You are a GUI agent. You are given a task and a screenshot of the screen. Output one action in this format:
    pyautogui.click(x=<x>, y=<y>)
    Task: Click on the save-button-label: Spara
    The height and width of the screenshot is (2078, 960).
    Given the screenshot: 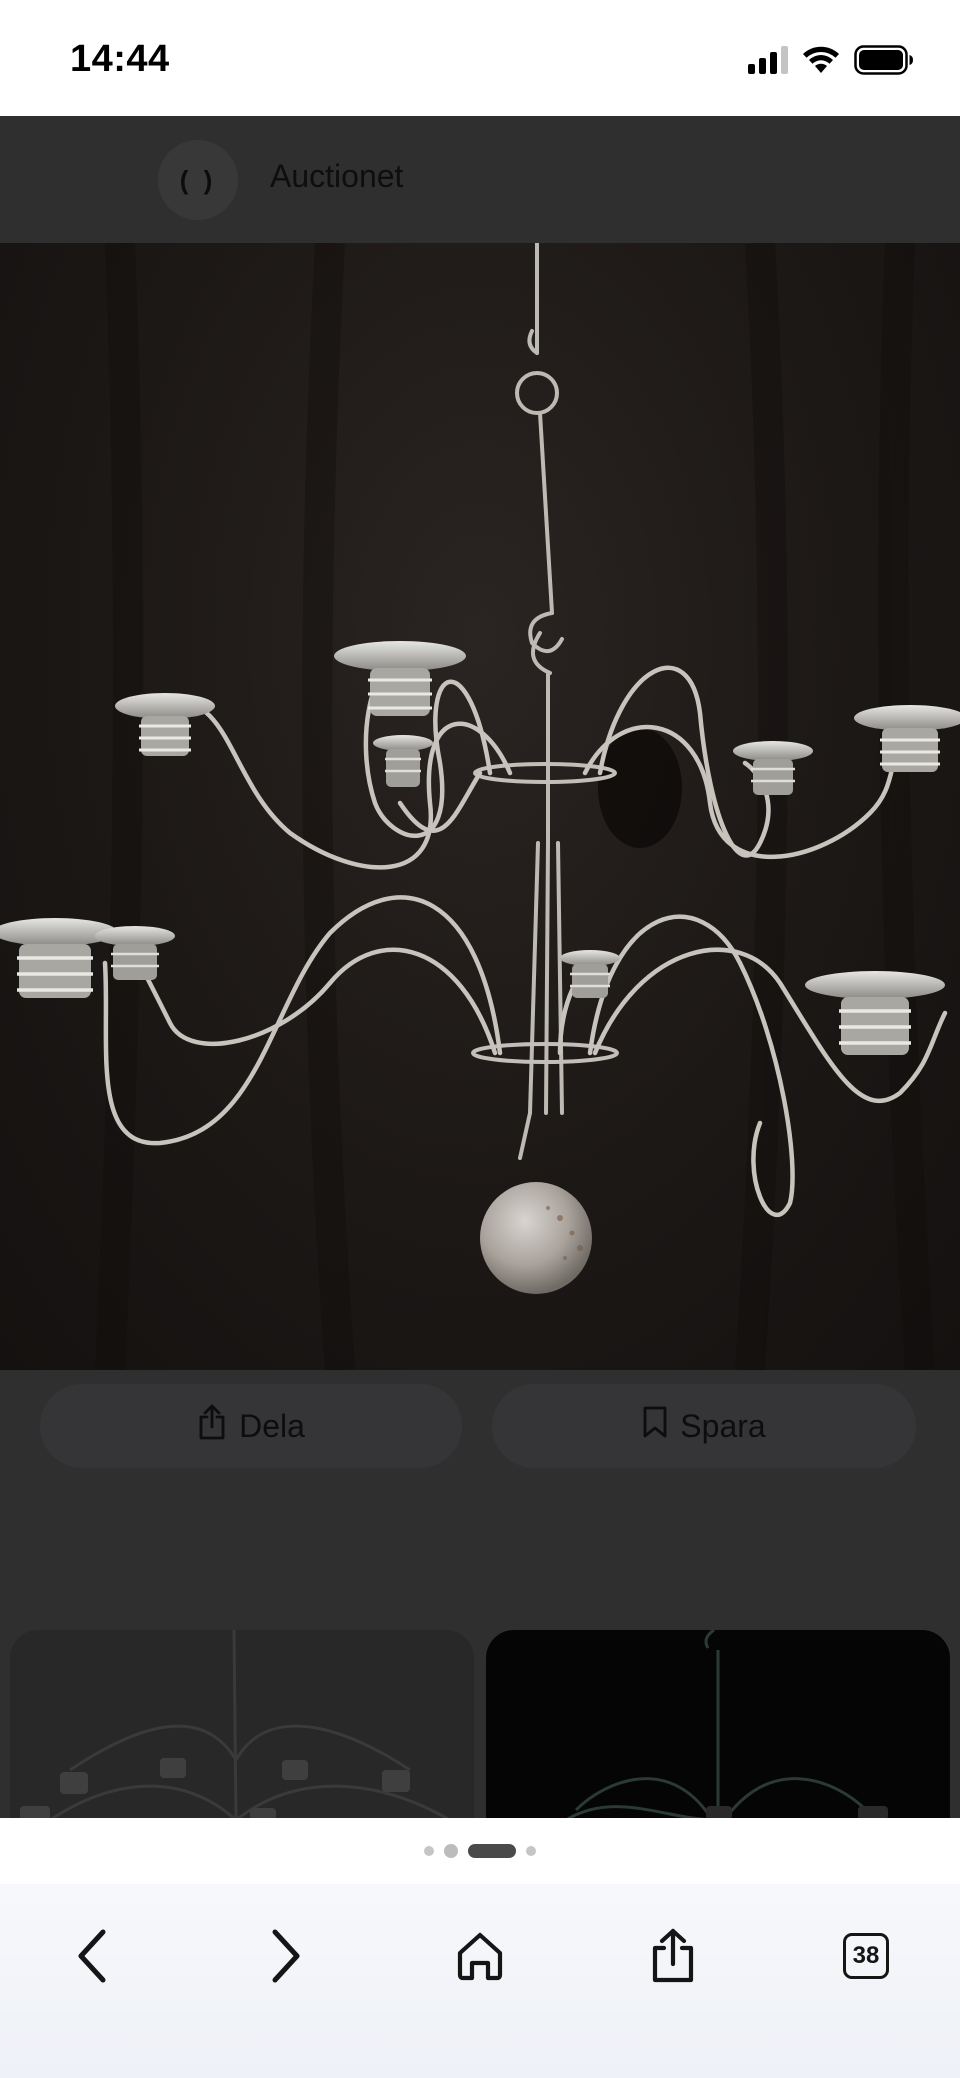 What is the action you would take?
    pyautogui.click(x=723, y=1425)
    